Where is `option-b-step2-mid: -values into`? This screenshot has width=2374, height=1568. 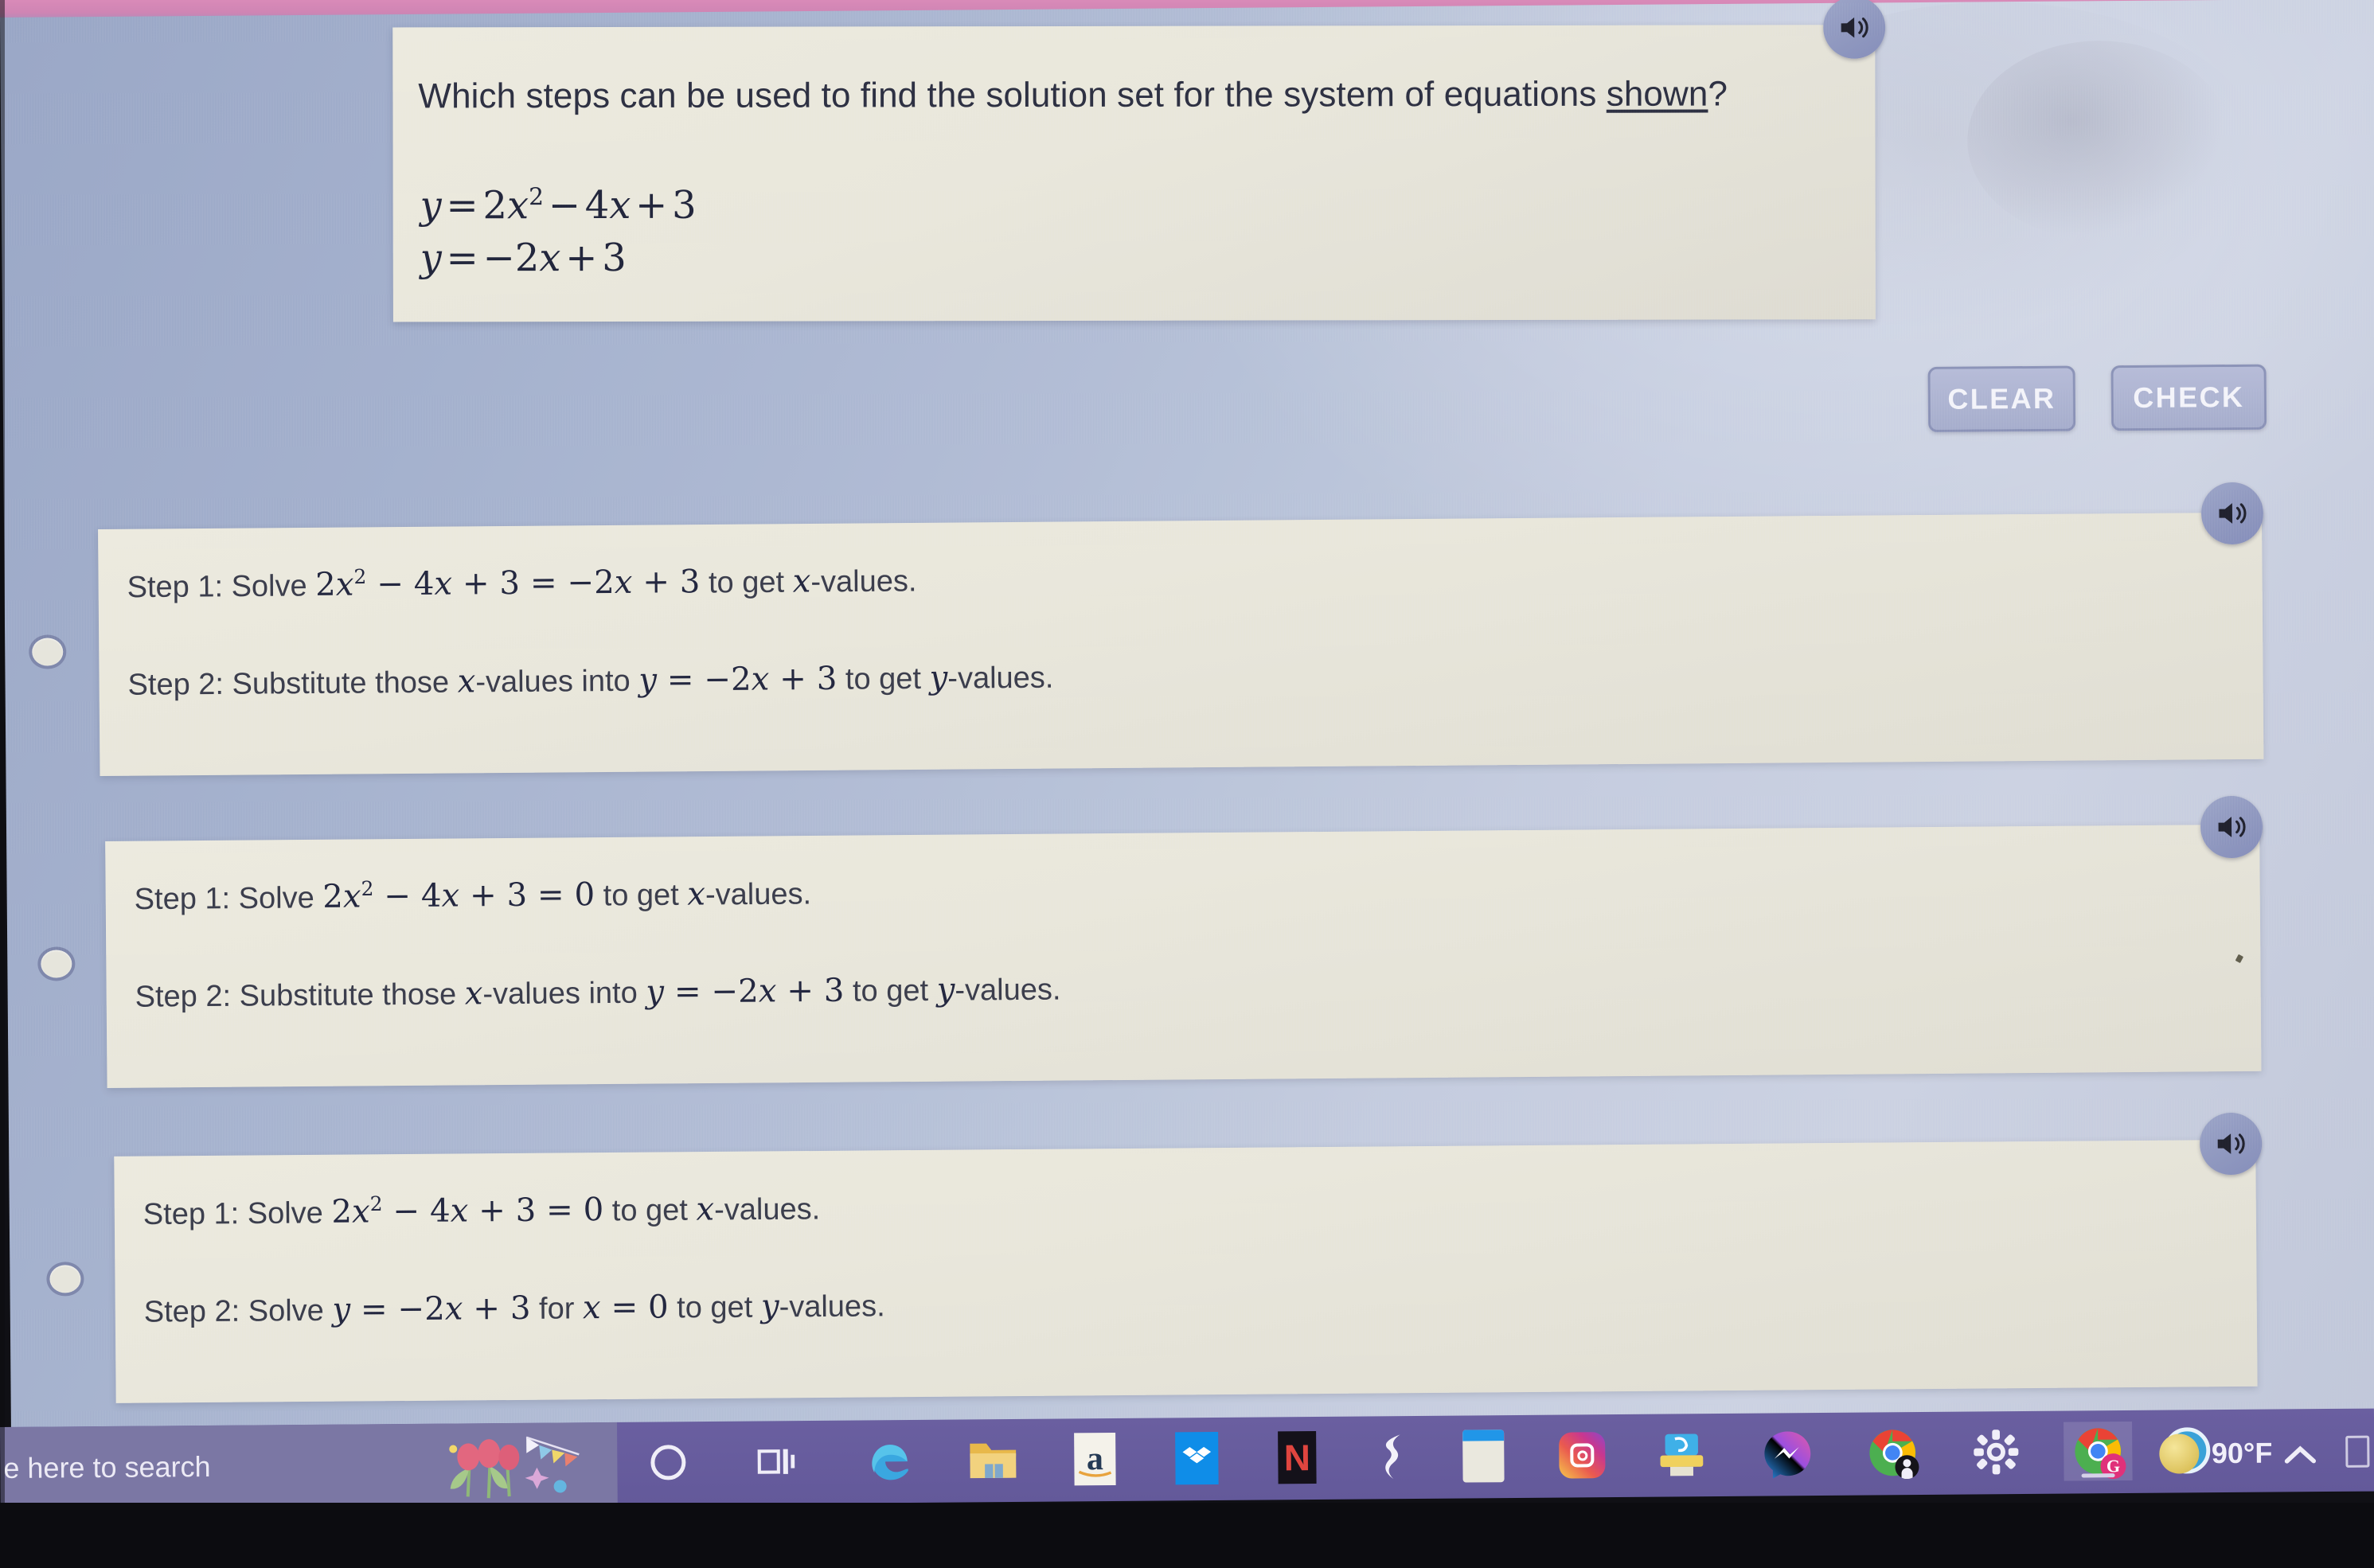 option-b-step2-mid: -values into is located at coordinates (564, 994).